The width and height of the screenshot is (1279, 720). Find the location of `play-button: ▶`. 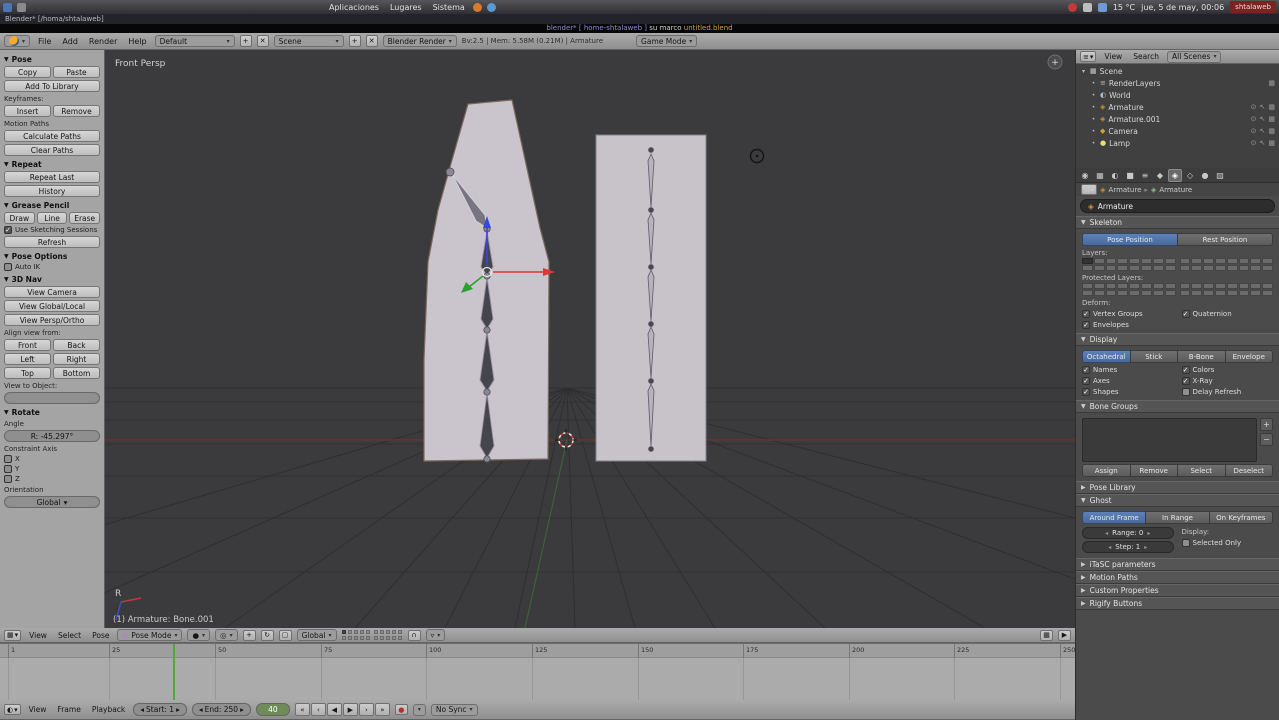

play-button: ▶ is located at coordinates (350, 709).